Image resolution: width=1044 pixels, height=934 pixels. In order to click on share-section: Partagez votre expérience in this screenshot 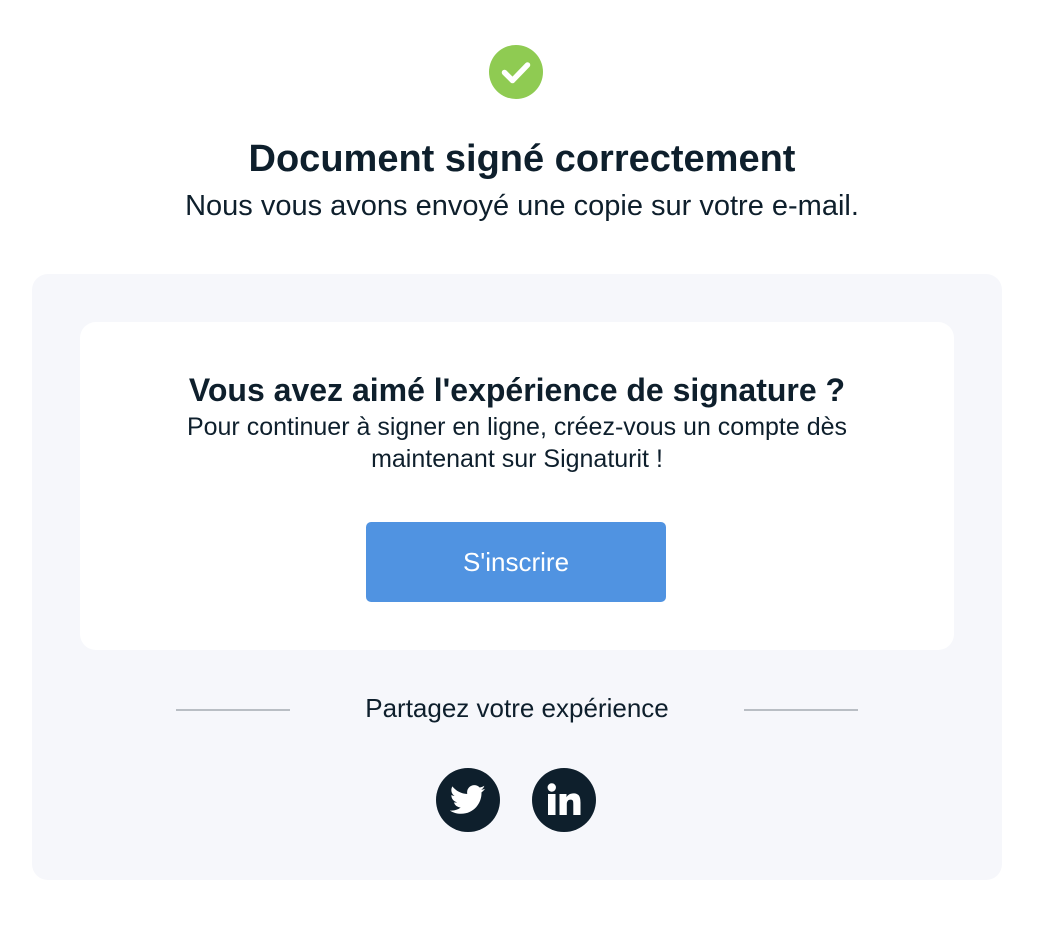, I will do `click(517, 708)`.